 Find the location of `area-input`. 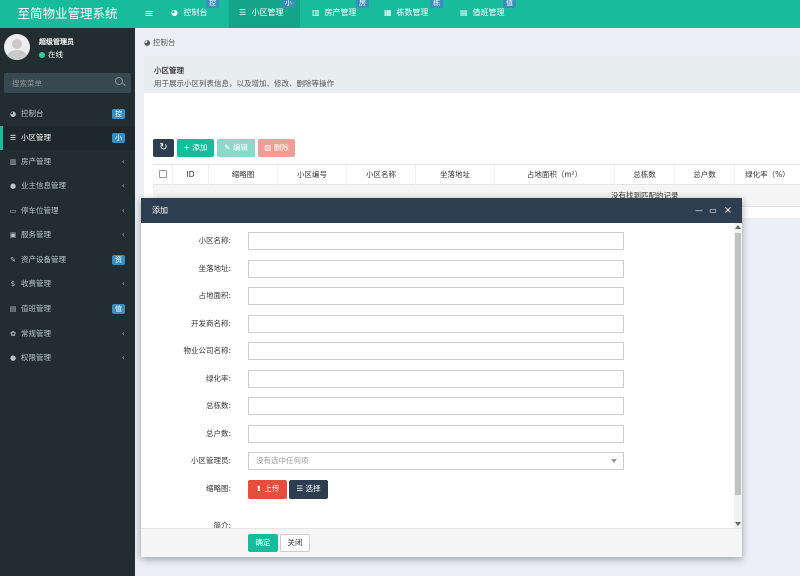

area-input is located at coordinates (439, 296).